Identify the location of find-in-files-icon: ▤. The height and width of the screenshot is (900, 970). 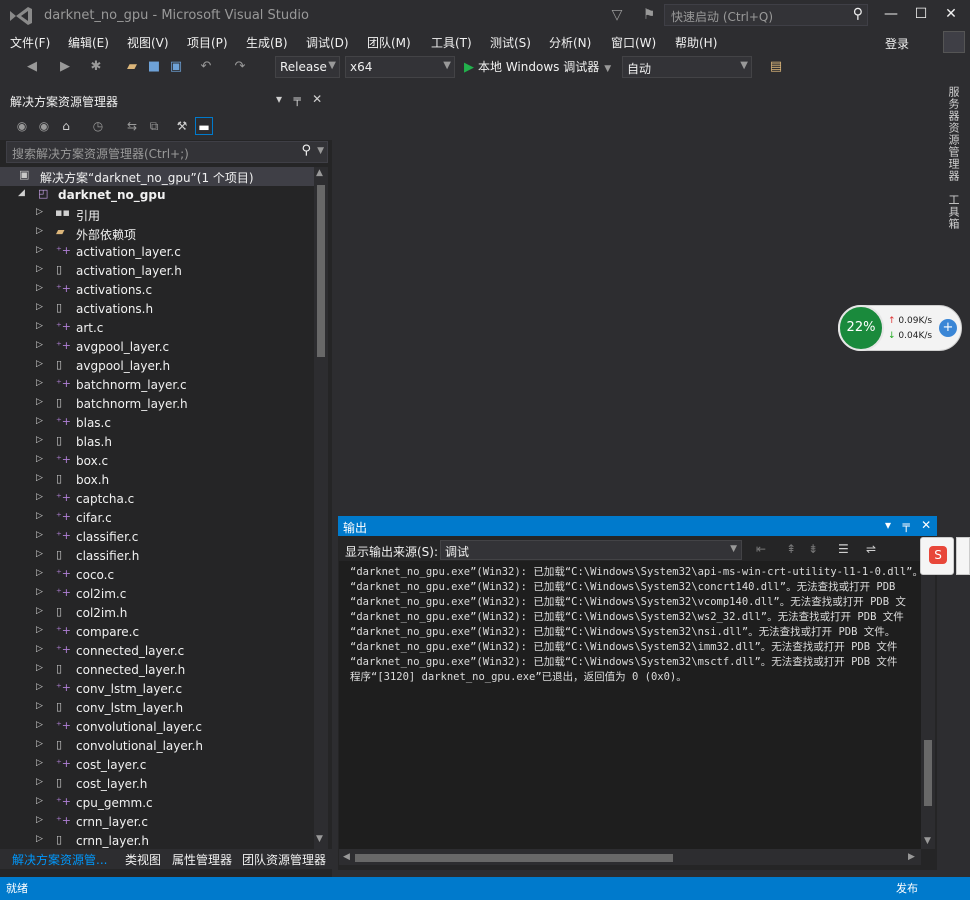
(776, 67).